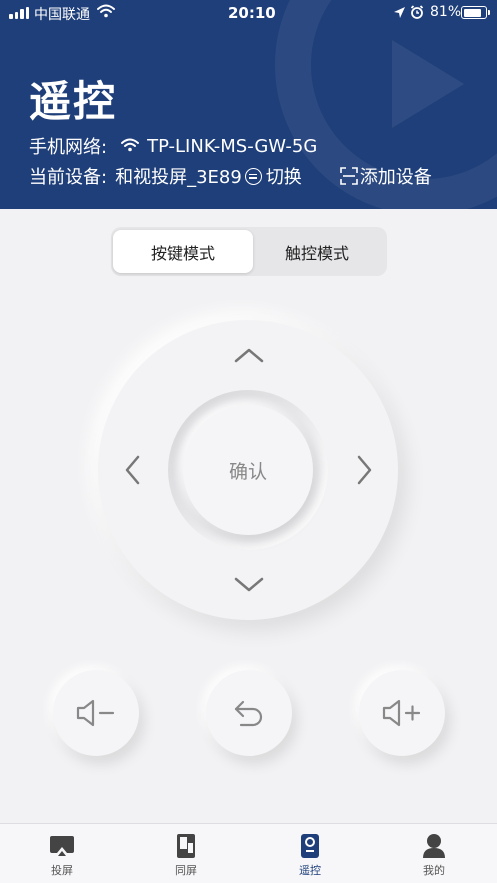  What do you see at coordinates (396, 176) in the screenshot?
I see `add-device-button: 添加设备` at bounding box center [396, 176].